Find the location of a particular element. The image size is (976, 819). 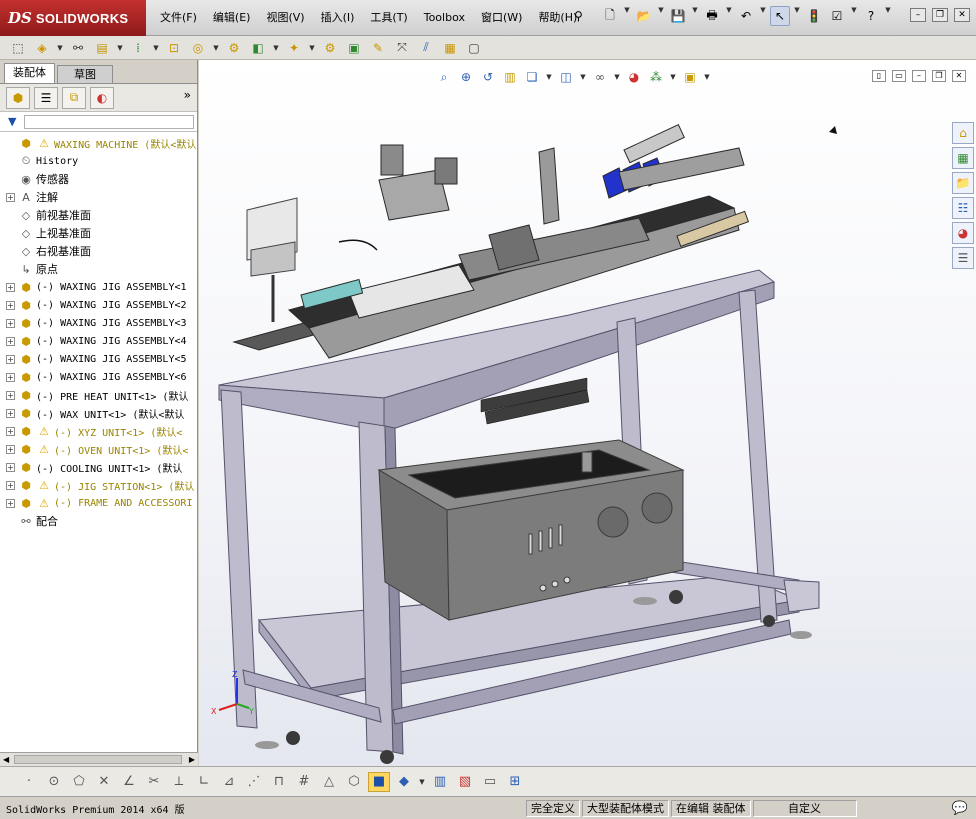

pin-icon: ⚲ is located at coordinates (578, 16).